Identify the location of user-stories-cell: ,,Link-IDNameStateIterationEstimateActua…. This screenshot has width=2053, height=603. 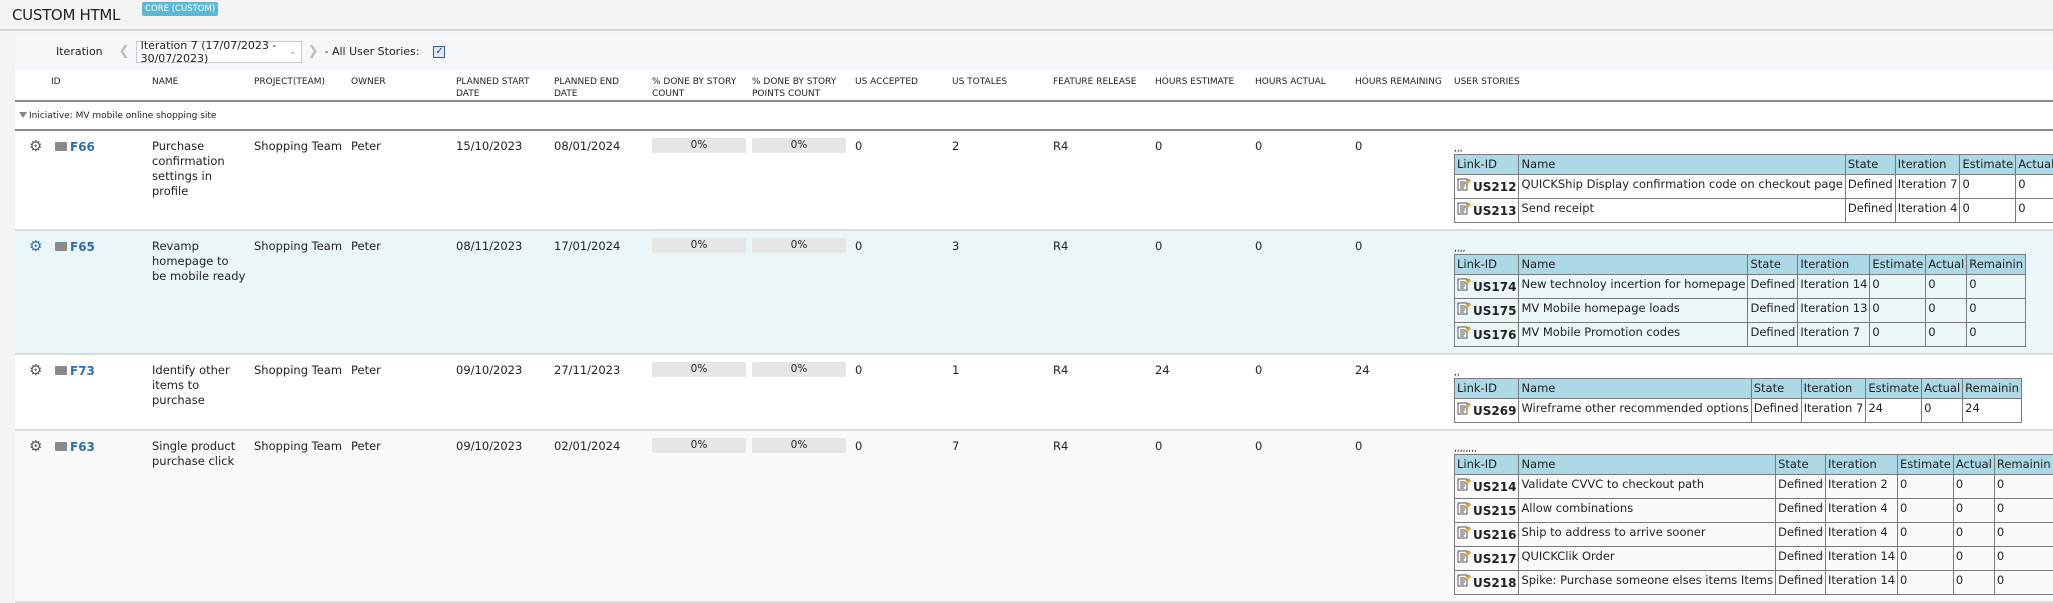
(1751, 392).